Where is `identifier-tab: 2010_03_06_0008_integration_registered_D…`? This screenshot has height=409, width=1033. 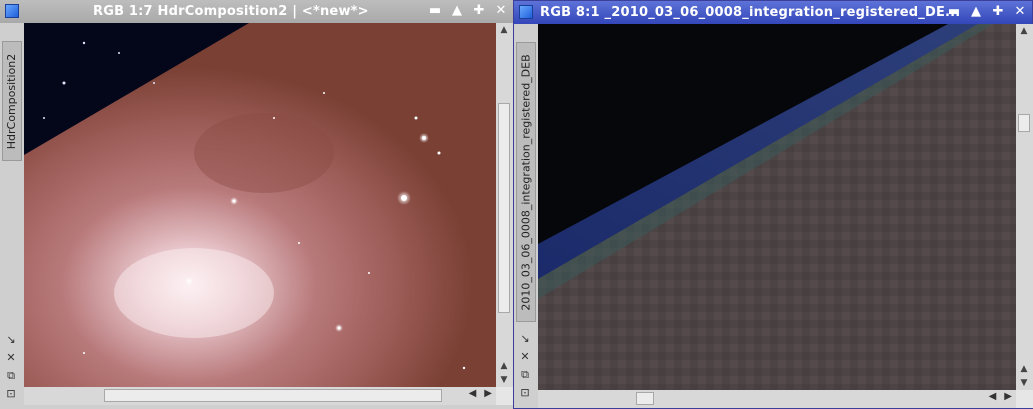 identifier-tab: 2010_03_06_0008_integration_registered_D… is located at coordinates (526, 182).